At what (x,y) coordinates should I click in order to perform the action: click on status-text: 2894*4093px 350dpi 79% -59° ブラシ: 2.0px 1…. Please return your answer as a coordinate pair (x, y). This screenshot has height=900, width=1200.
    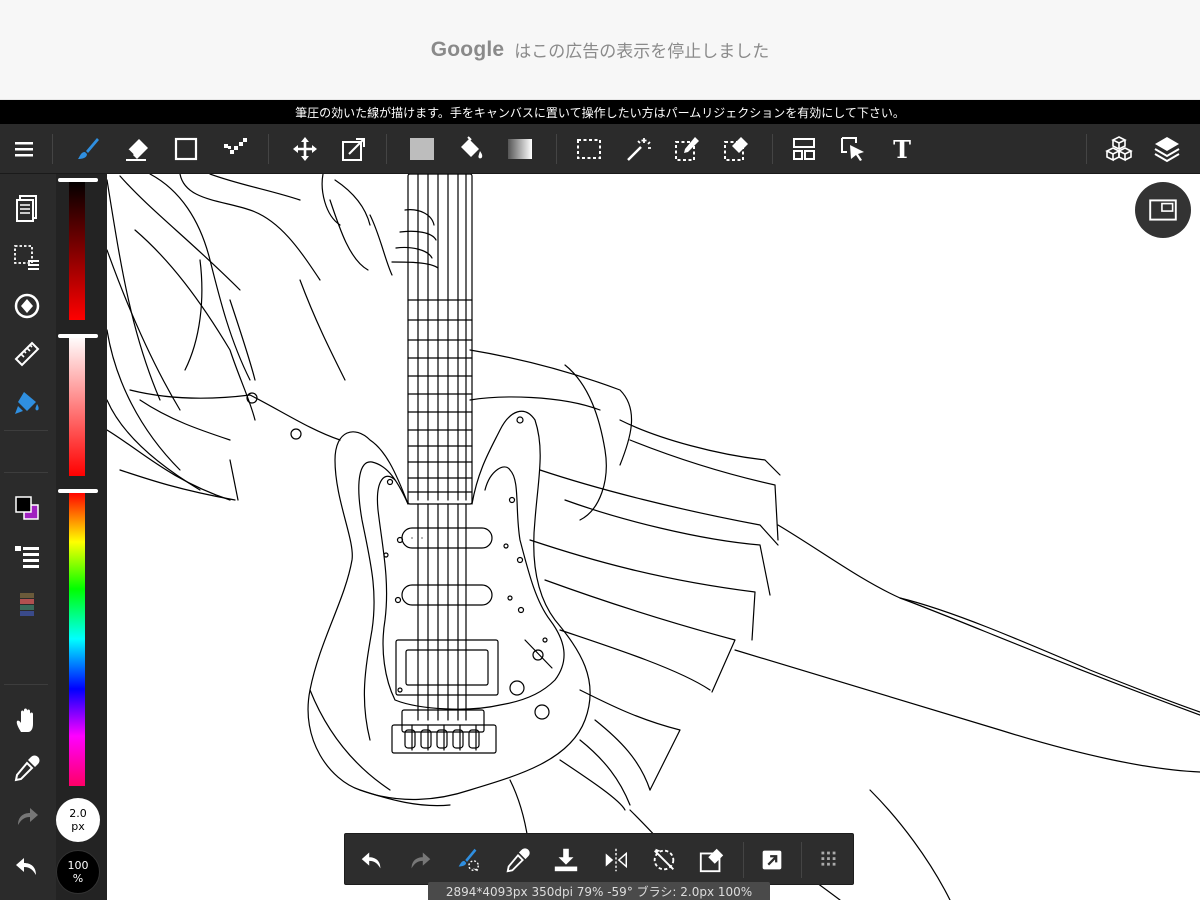
    Looking at the image, I should click on (599, 891).